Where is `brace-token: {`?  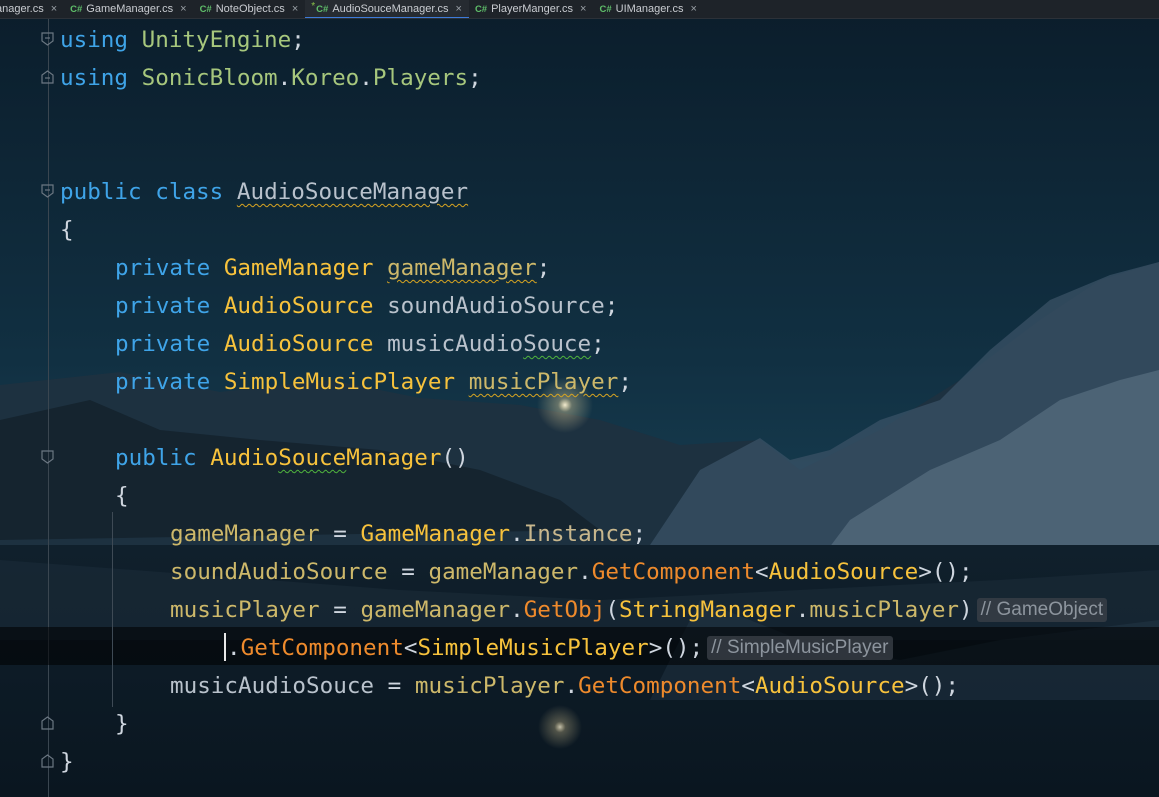
brace-token: { is located at coordinates (122, 496).